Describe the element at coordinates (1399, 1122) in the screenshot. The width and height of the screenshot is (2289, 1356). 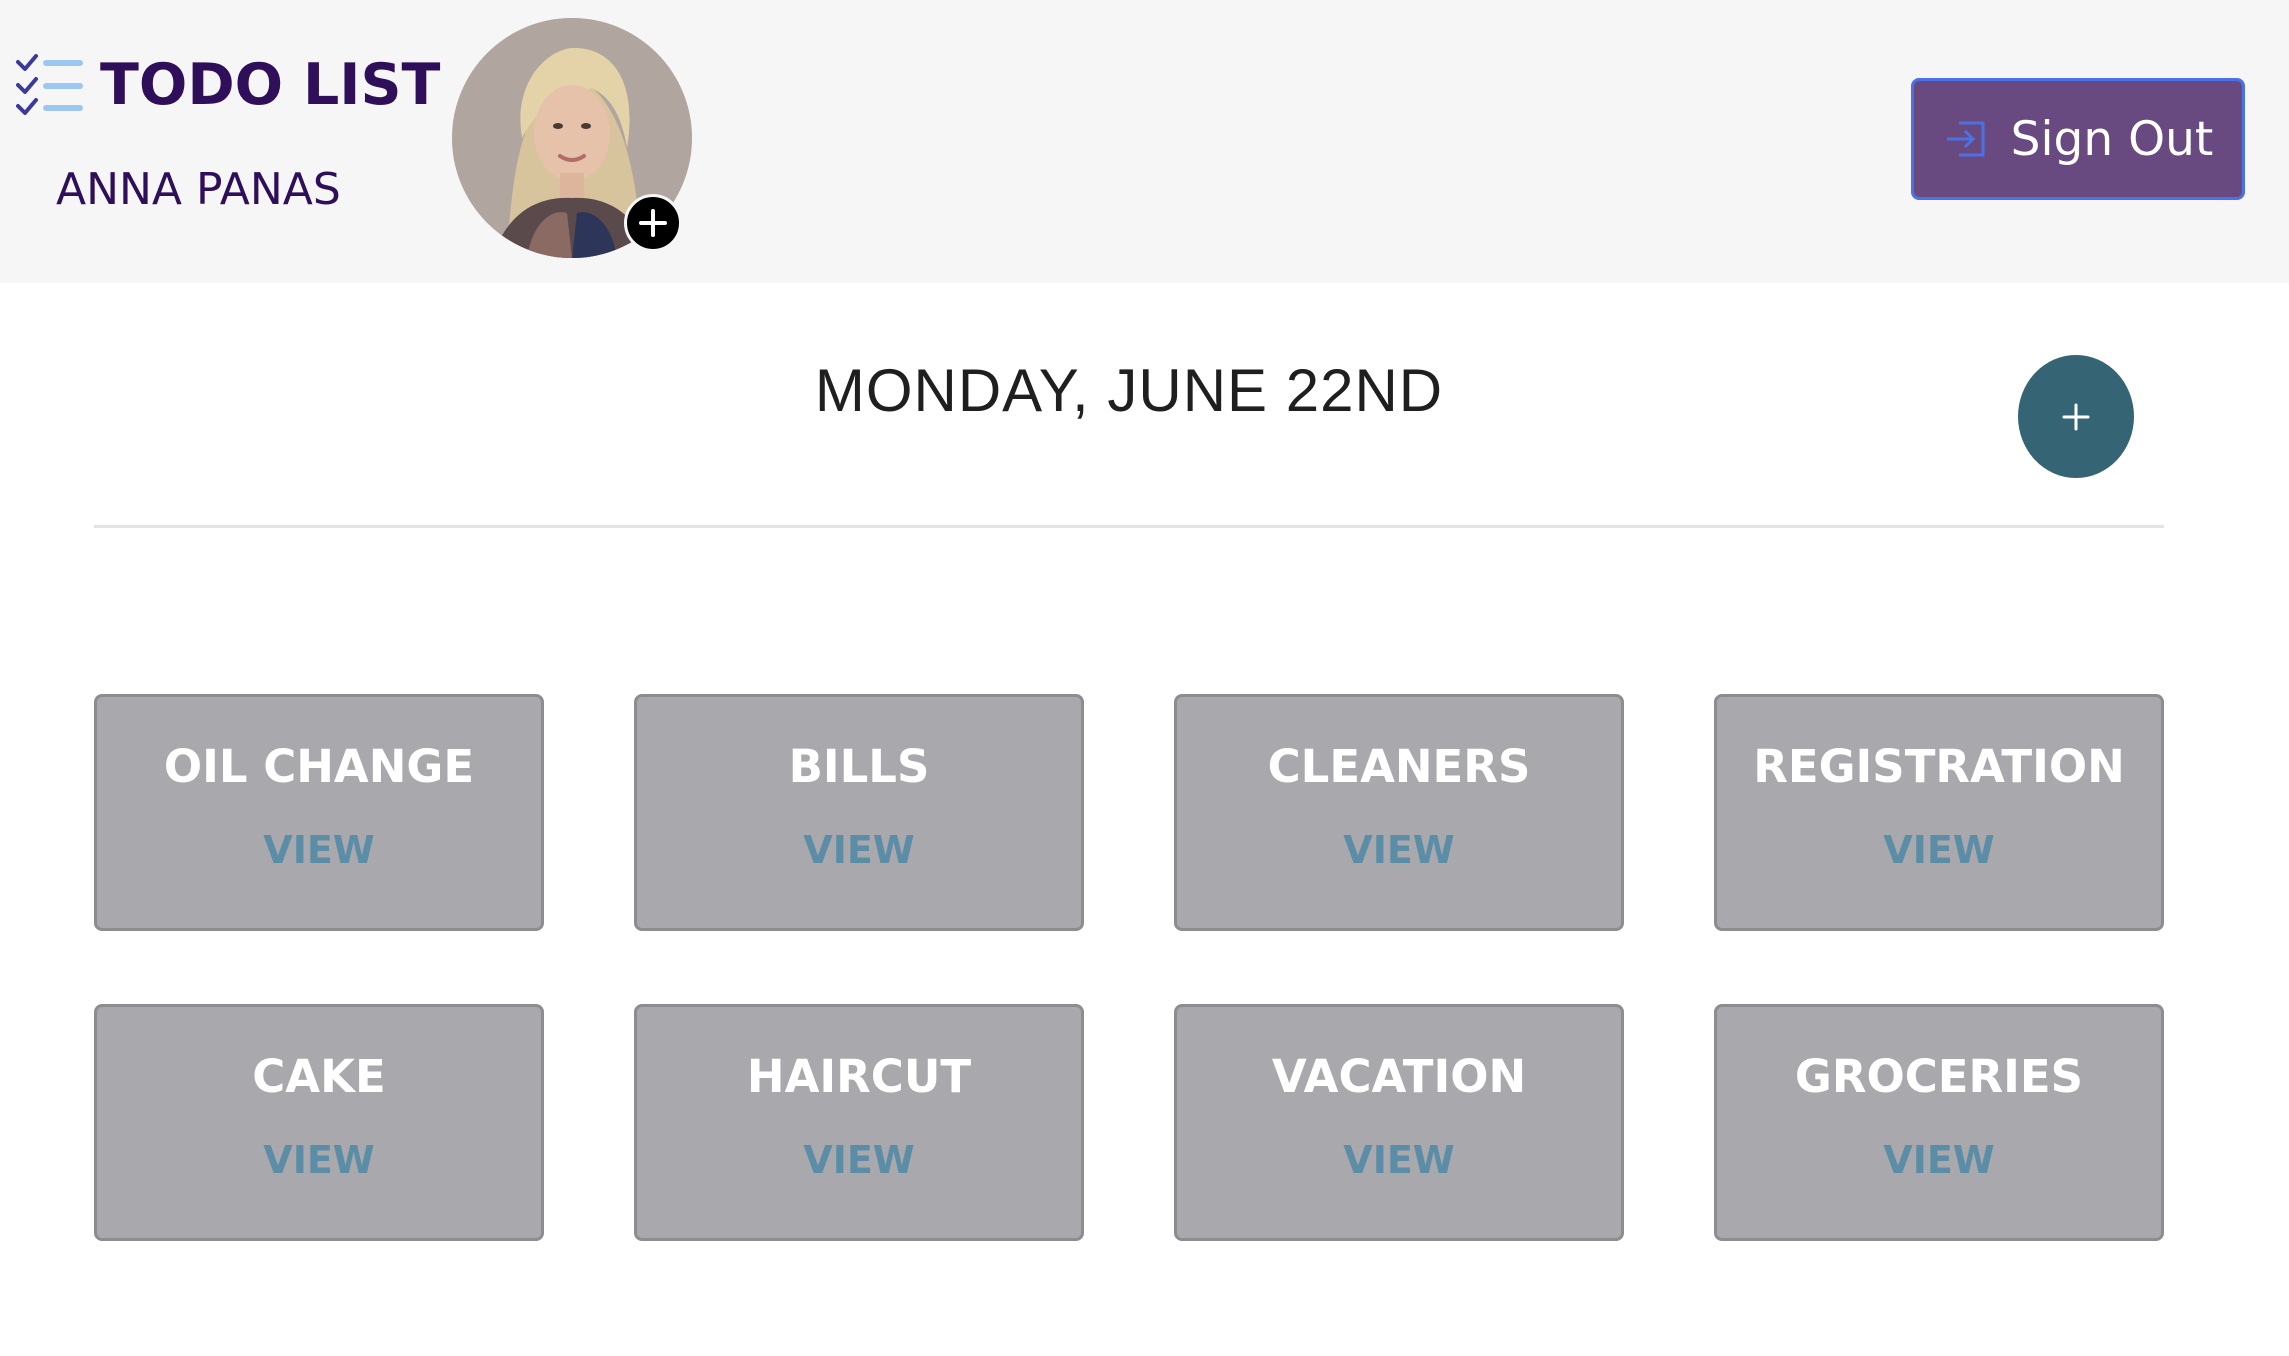
I see `task-card: VACATION VIEW` at that location.